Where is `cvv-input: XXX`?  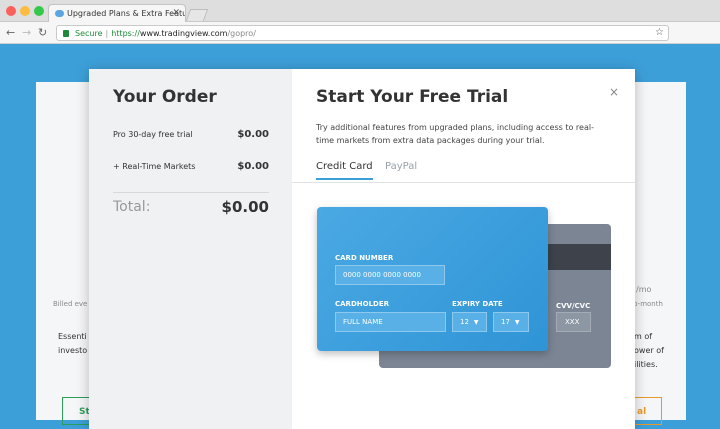 cvv-input: XXX is located at coordinates (573, 322).